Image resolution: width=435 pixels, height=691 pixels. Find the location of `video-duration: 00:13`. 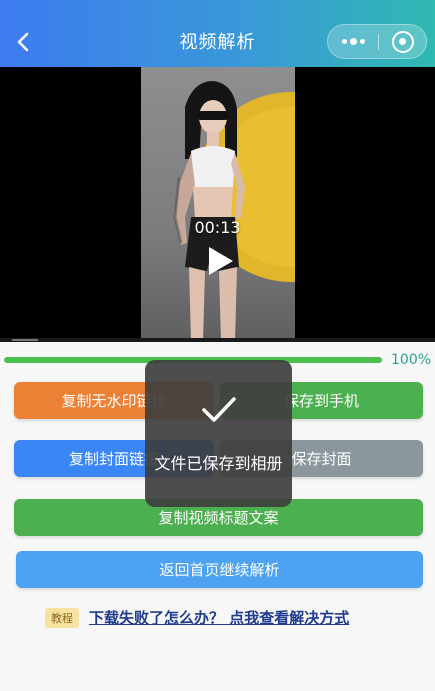

video-duration: 00:13 is located at coordinates (217, 227).